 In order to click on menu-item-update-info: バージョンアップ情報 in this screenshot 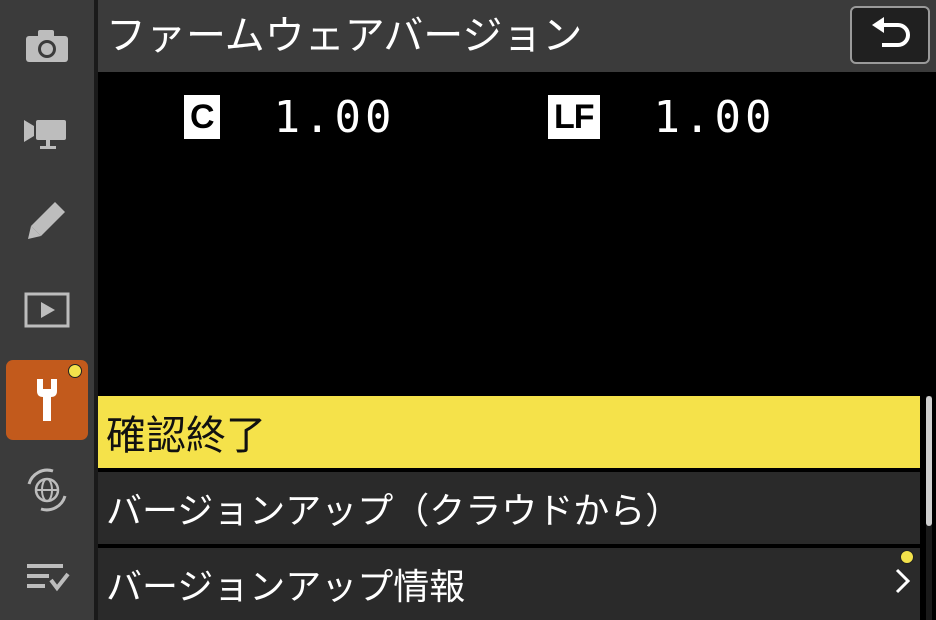, I will do `click(509, 584)`.